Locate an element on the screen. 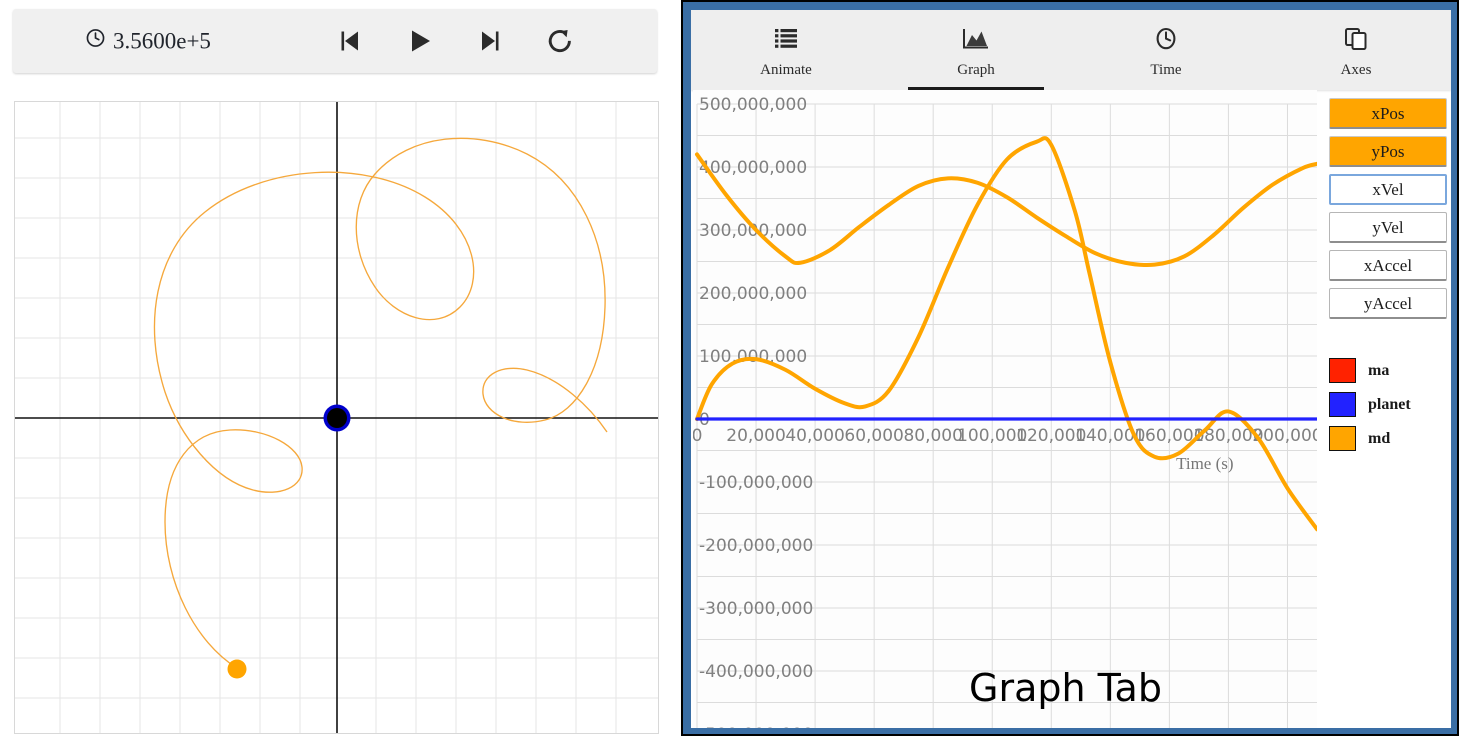  var-button-yvel: yVel is located at coordinates (1388, 227).